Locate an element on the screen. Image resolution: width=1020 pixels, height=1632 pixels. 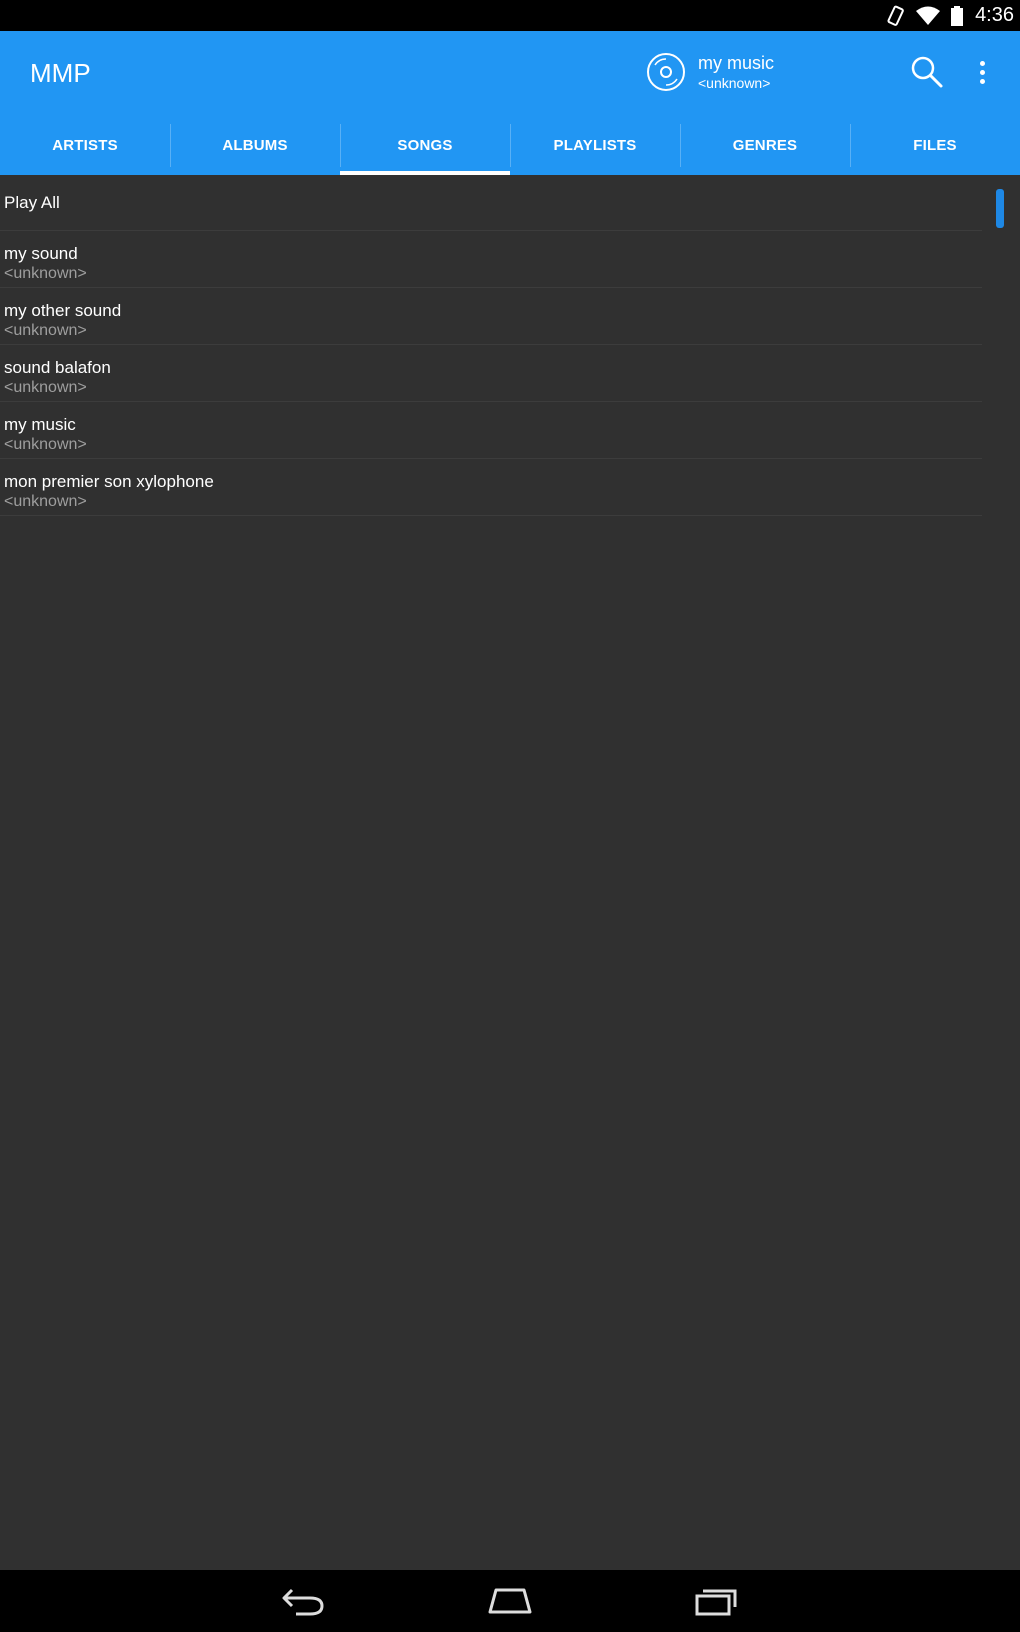
now-playing: my music <unknown> is located at coordinates (710, 72).